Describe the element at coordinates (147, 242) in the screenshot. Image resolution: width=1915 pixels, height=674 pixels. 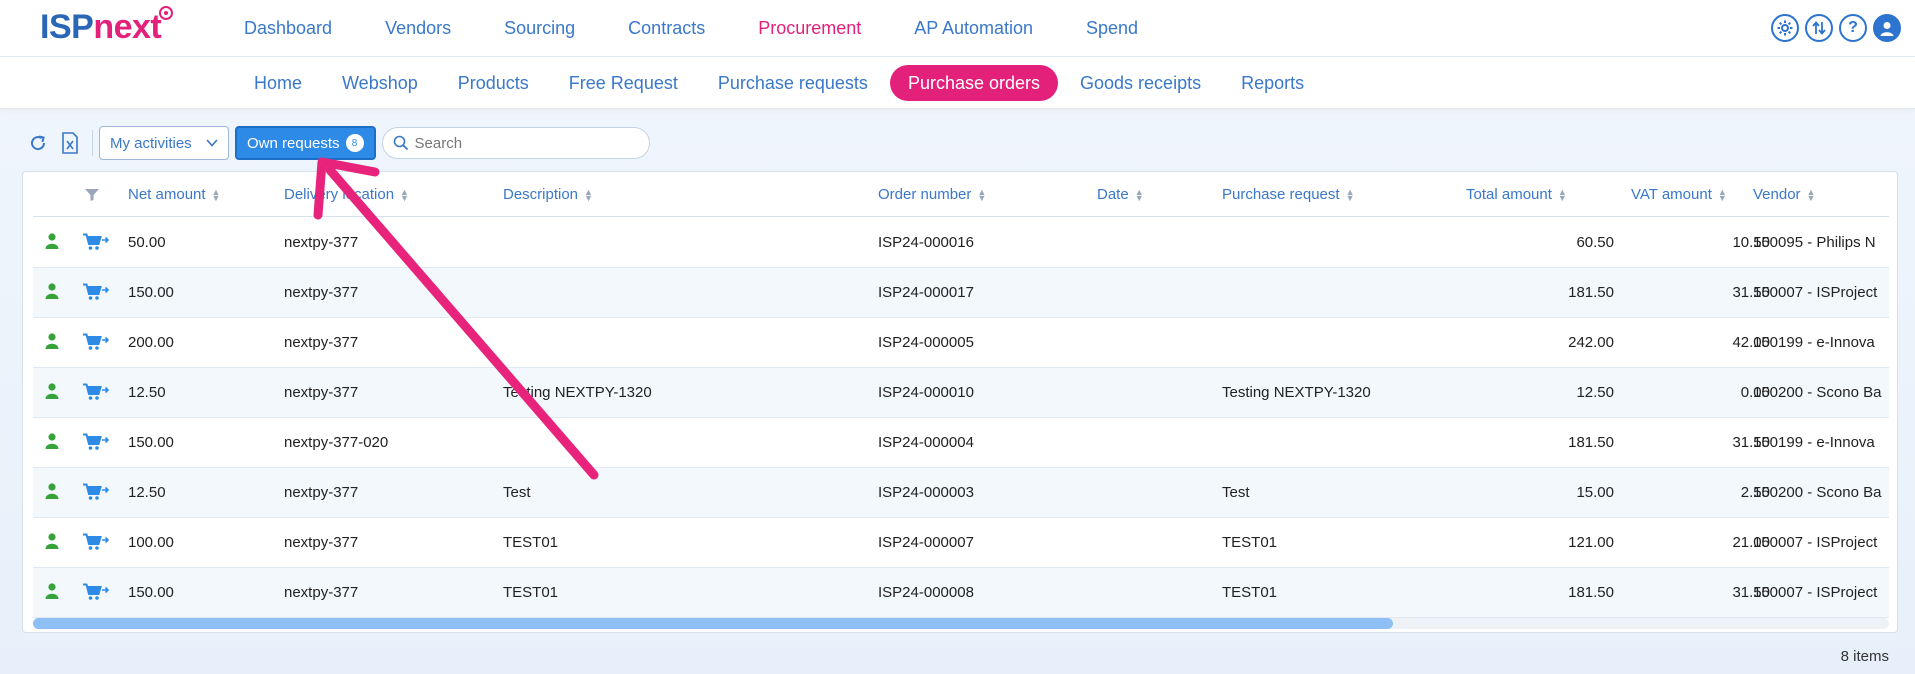
I see `cell-net-amount: 50.00` at that location.